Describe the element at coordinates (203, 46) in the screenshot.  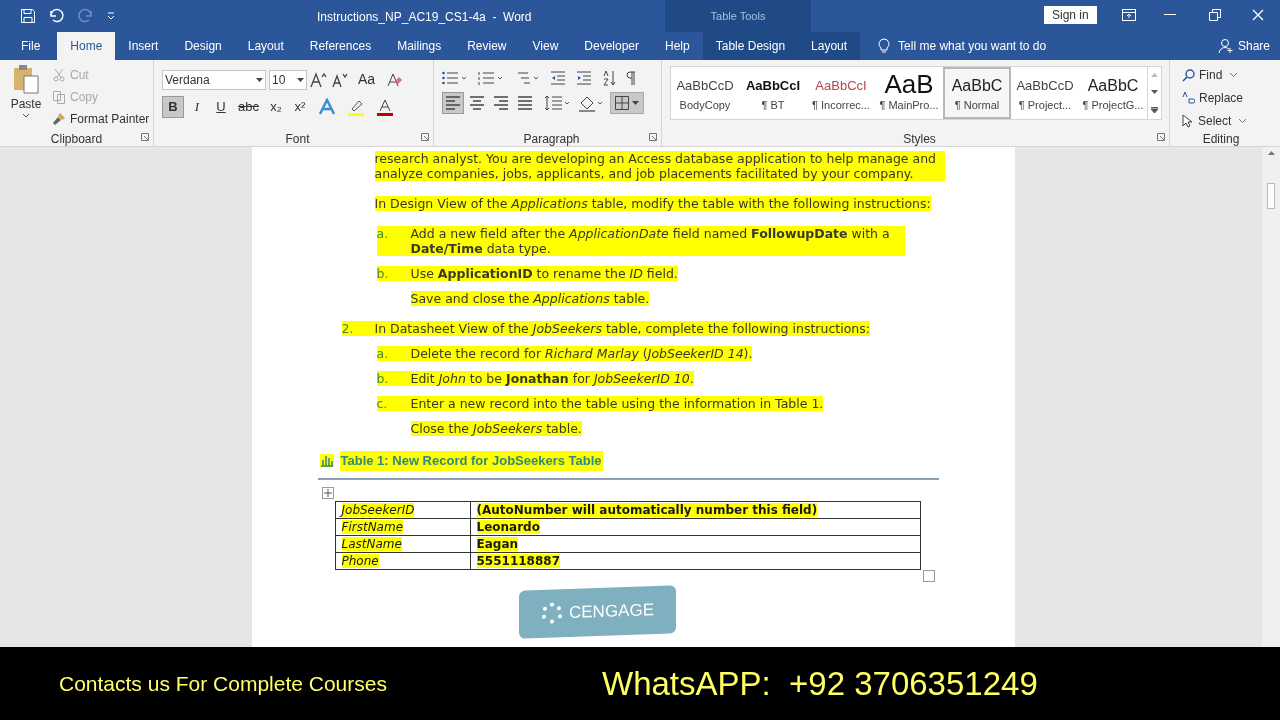
I see `ribbon-tab: Design` at that location.